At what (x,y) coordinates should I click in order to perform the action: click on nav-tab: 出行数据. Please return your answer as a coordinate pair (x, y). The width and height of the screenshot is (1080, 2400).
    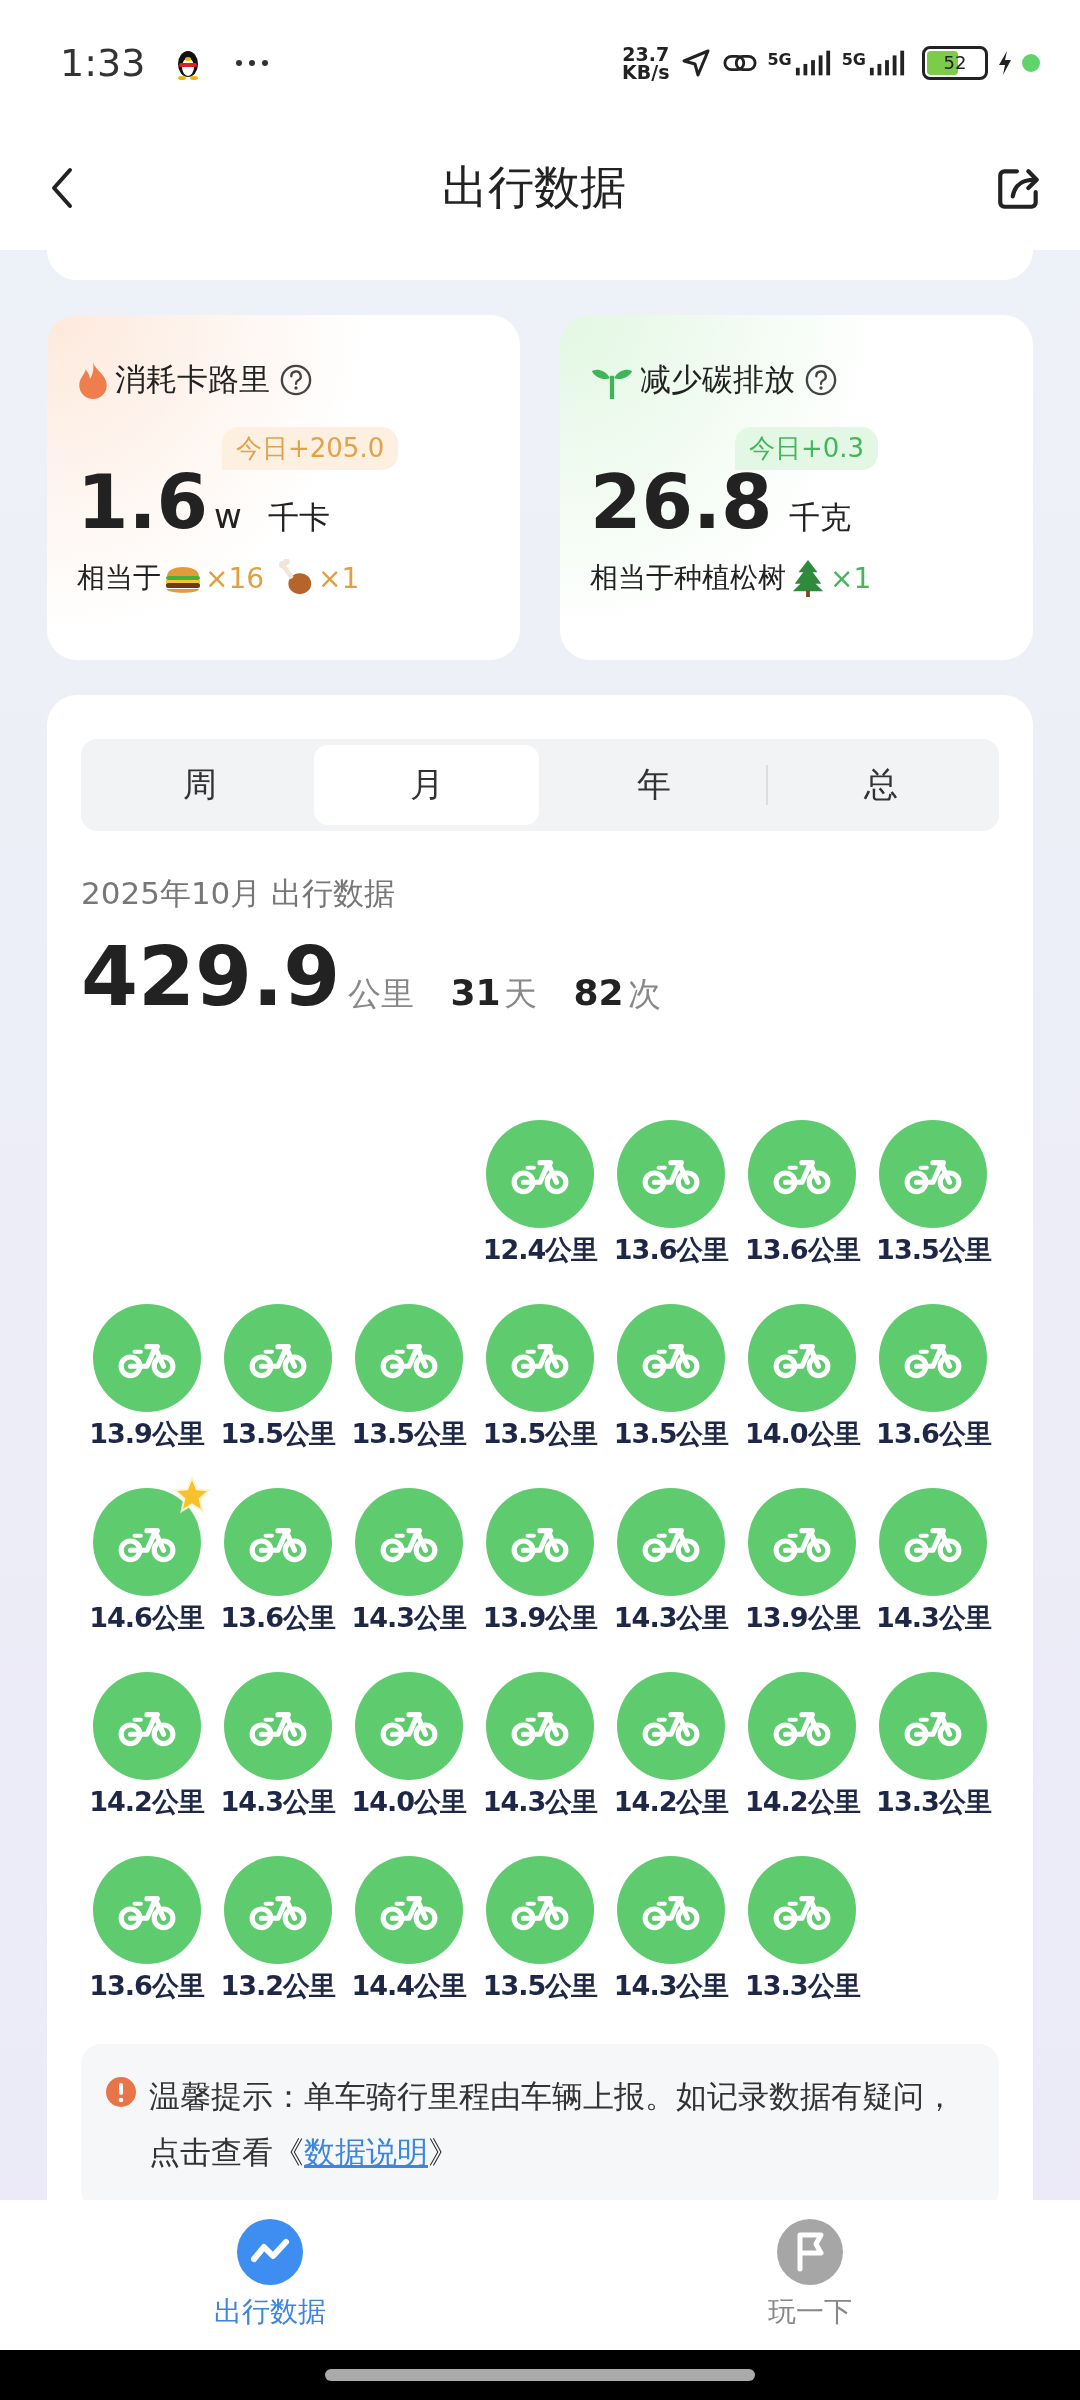
    Looking at the image, I should click on (270, 2275).